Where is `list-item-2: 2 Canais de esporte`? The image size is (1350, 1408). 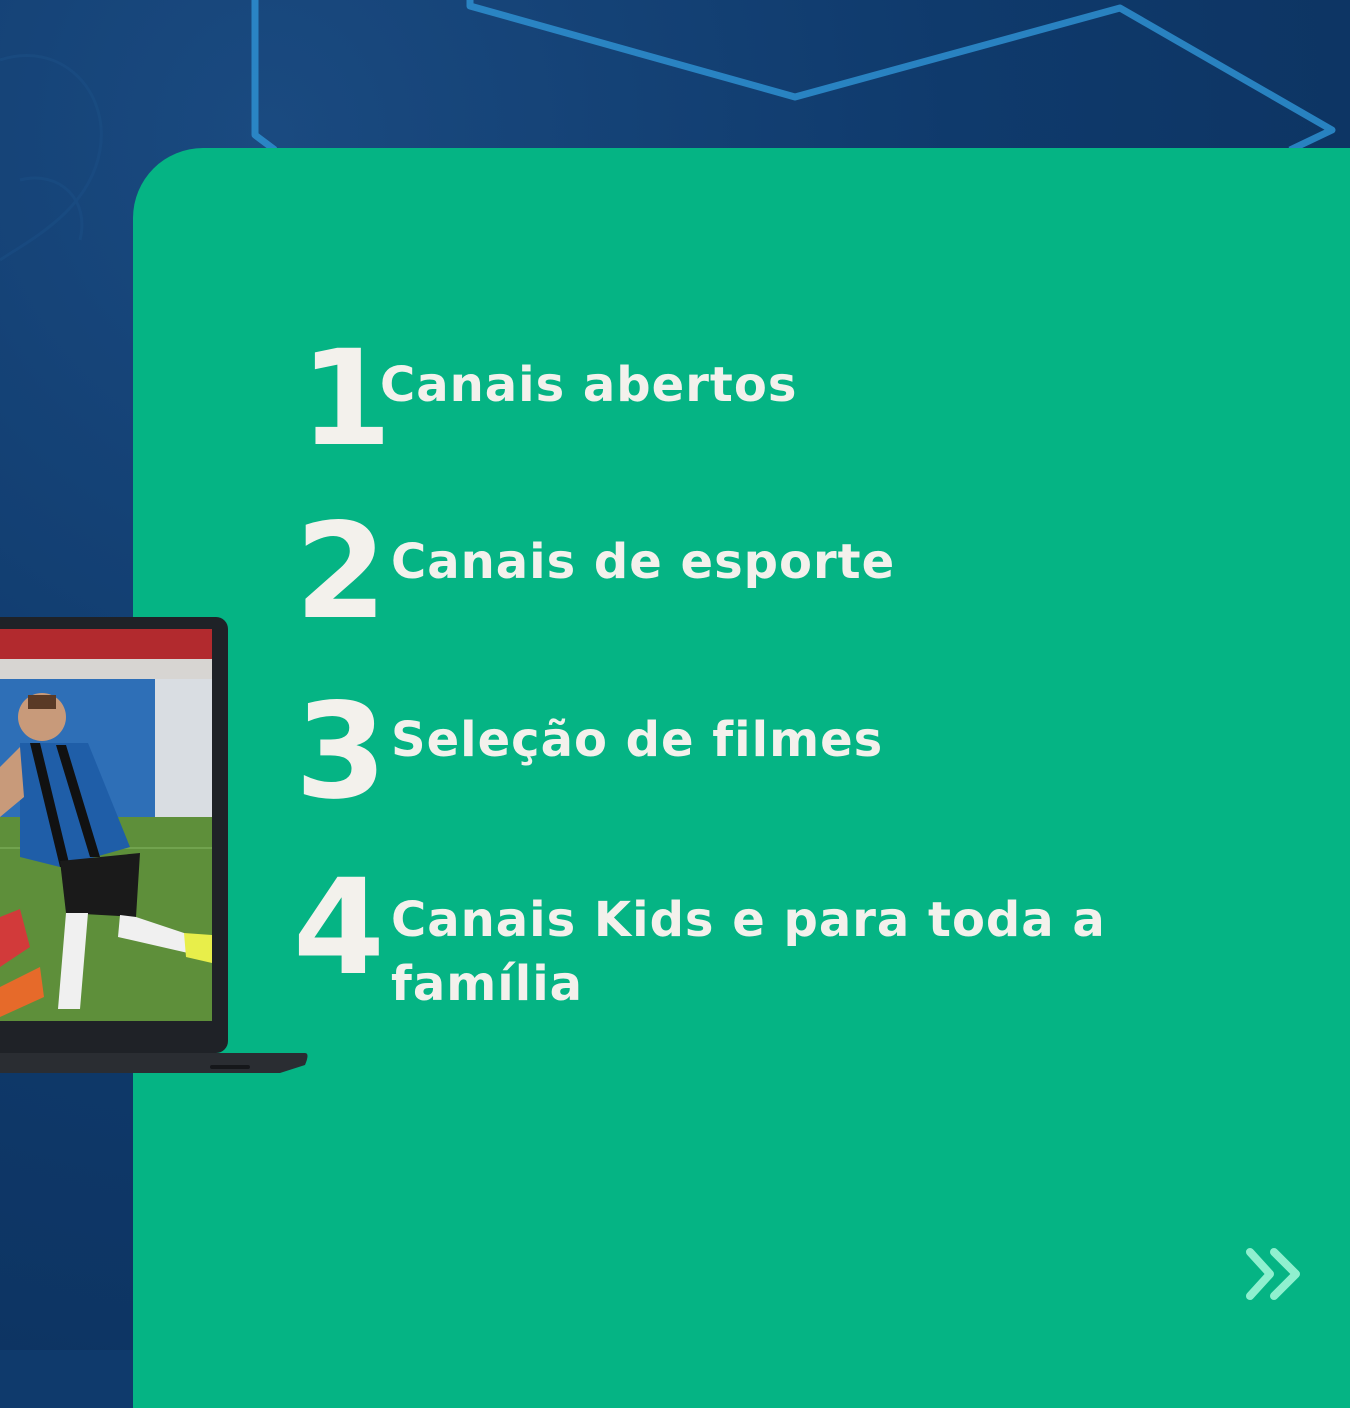
list-item-2: 2 Canais de esporte is located at coordinates (594, 572).